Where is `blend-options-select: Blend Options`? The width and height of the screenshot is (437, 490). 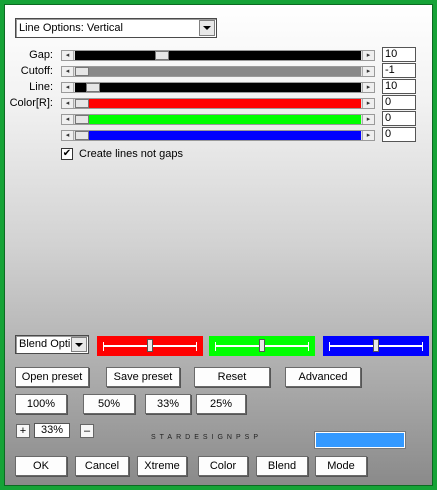
blend-options-select: Blend Options is located at coordinates (52, 344).